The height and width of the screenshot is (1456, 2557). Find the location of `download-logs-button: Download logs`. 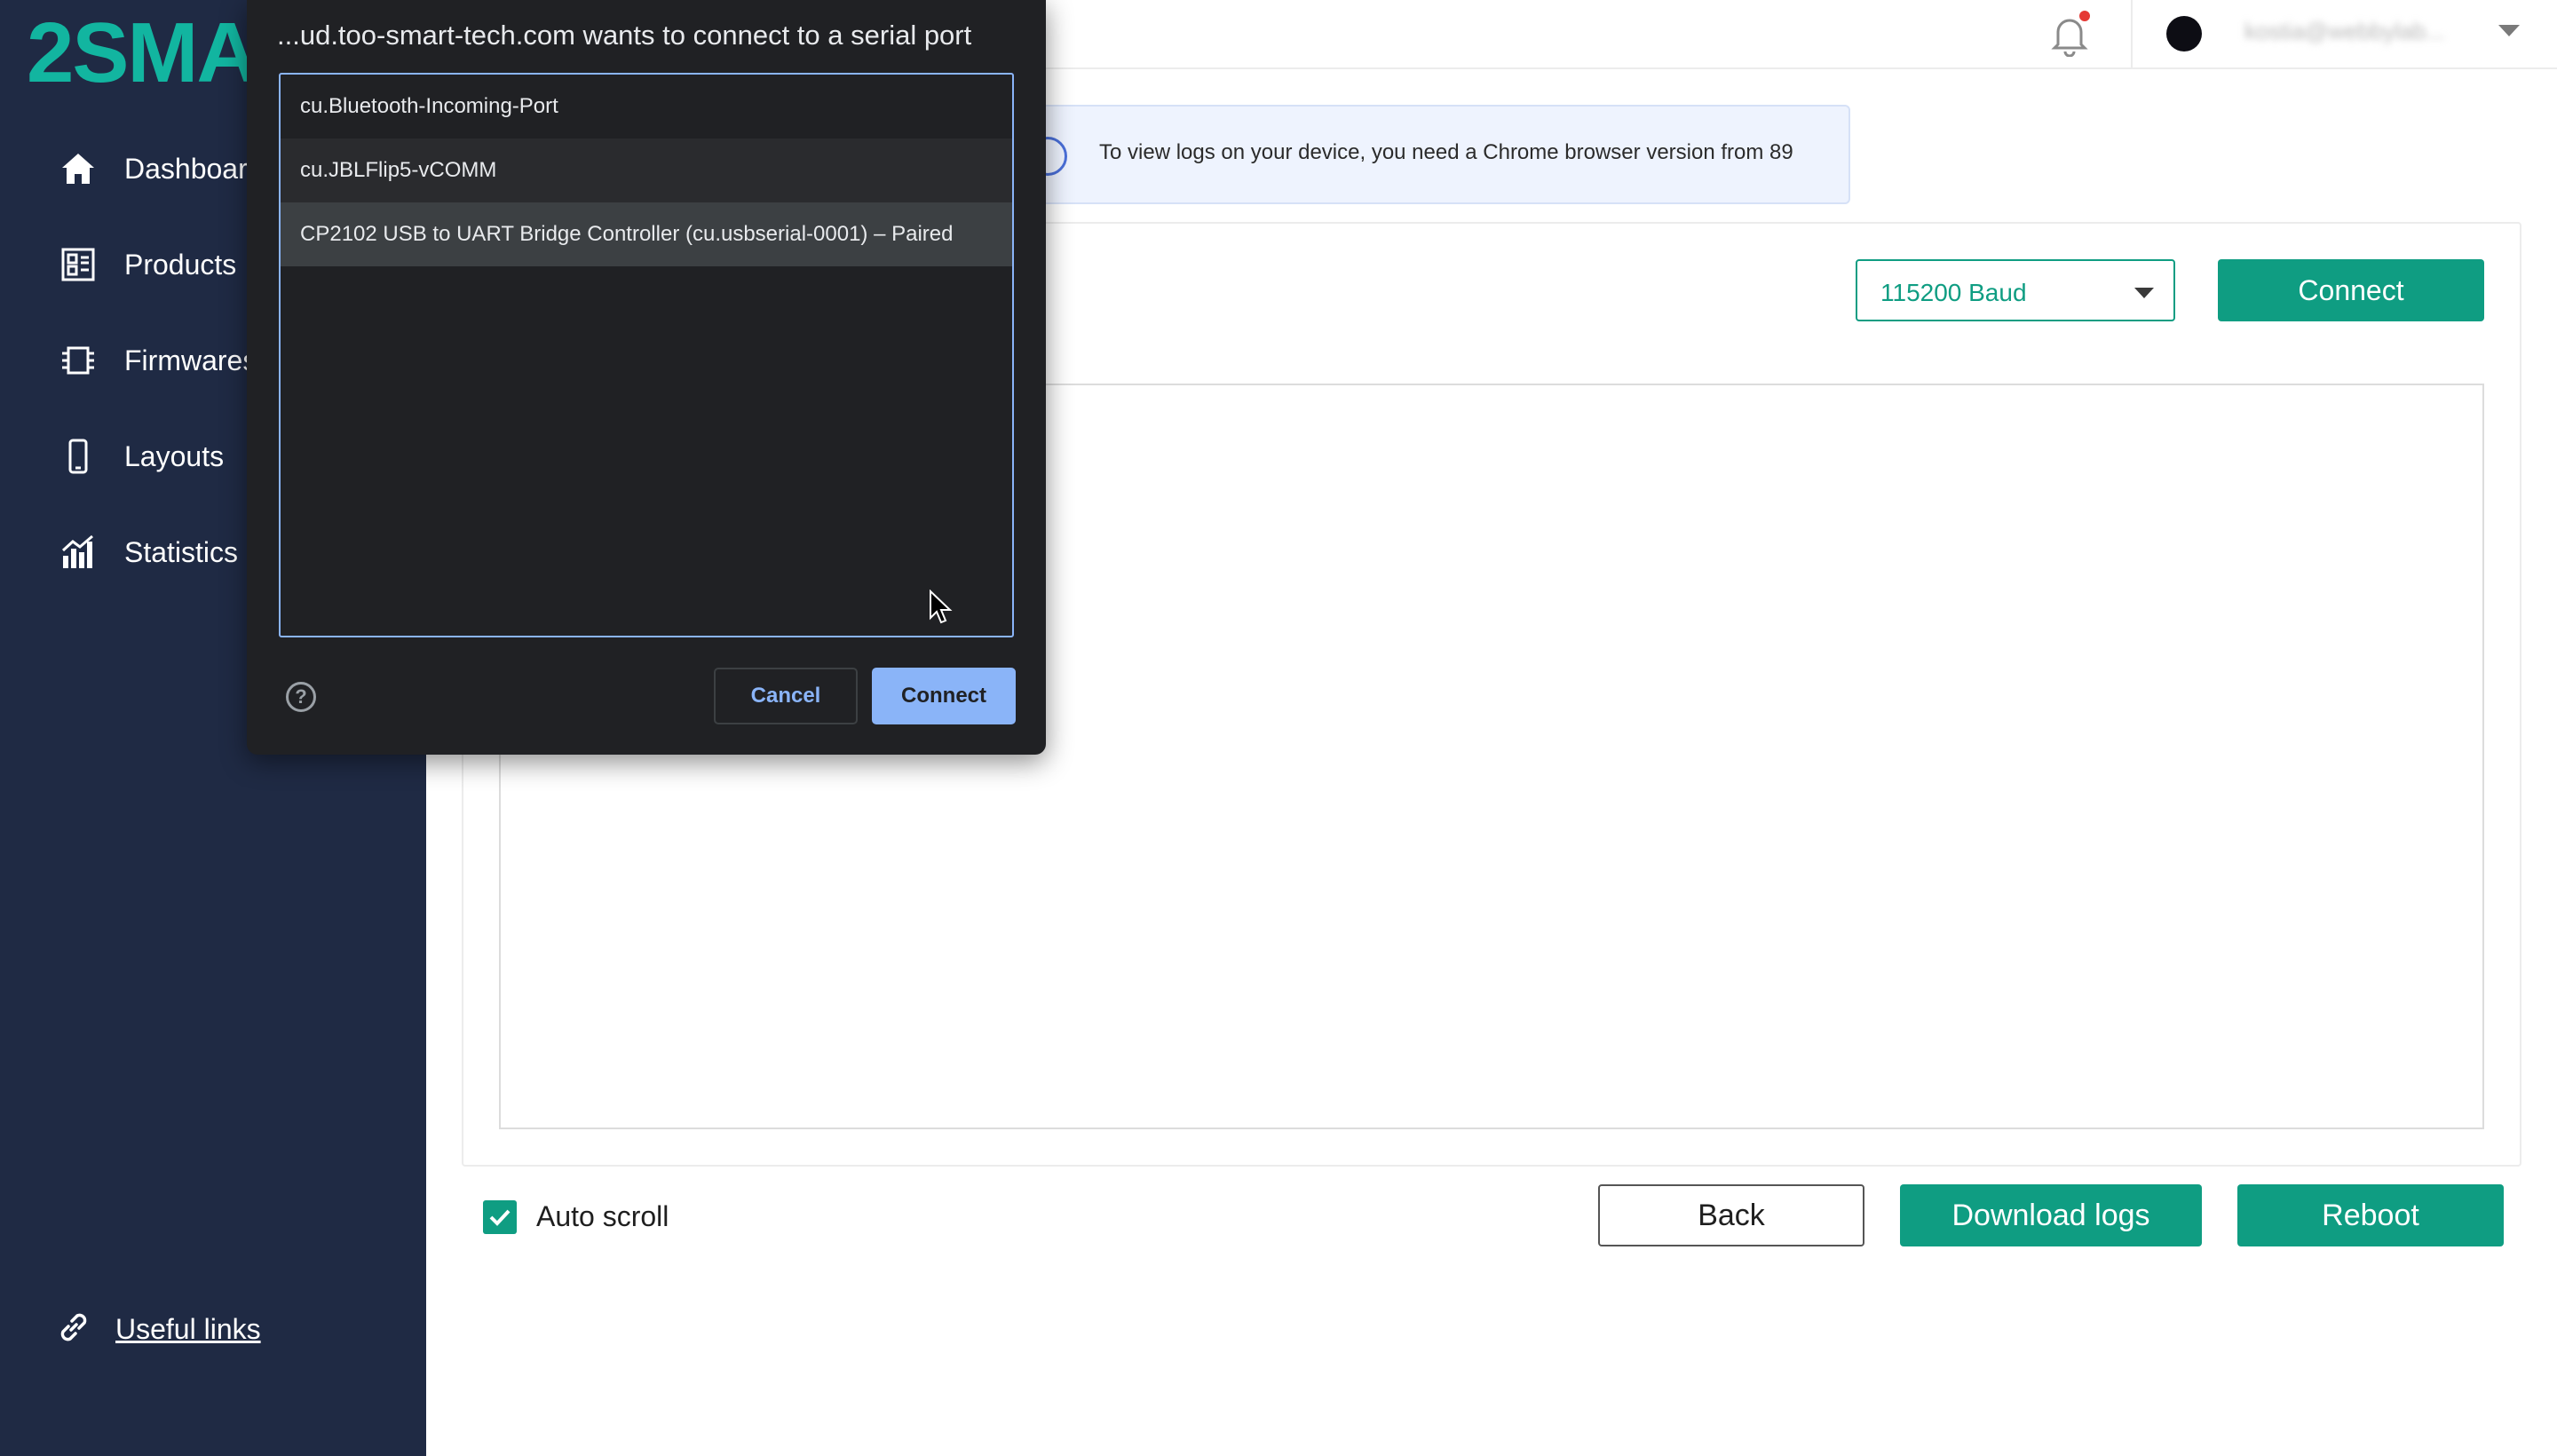

download-logs-button: Download logs is located at coordinates (2051, 1215).